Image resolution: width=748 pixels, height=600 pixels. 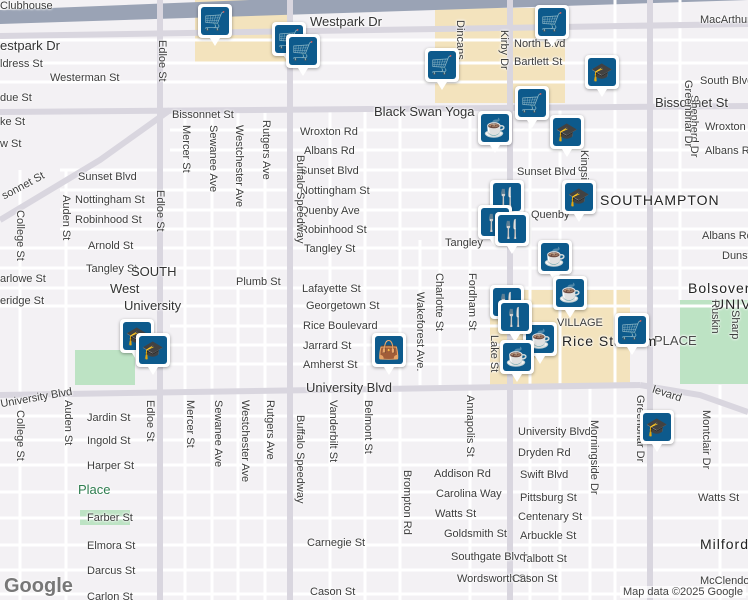 What do you see at coordinates (13, 122) in the screenshot?
I see `street-label: ke St` at bounding box center [13, 122].